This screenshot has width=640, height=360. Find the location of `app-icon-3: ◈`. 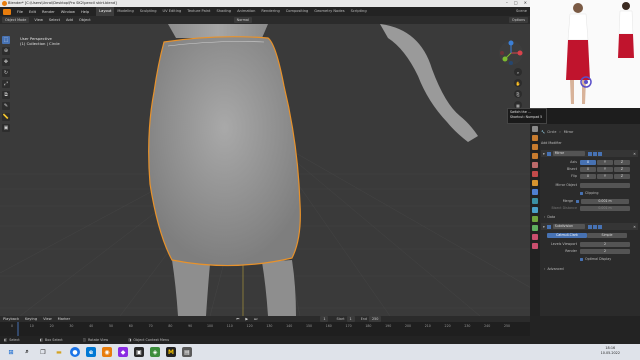

app-icon-3: ◈ is located at coordinates (155, 352).